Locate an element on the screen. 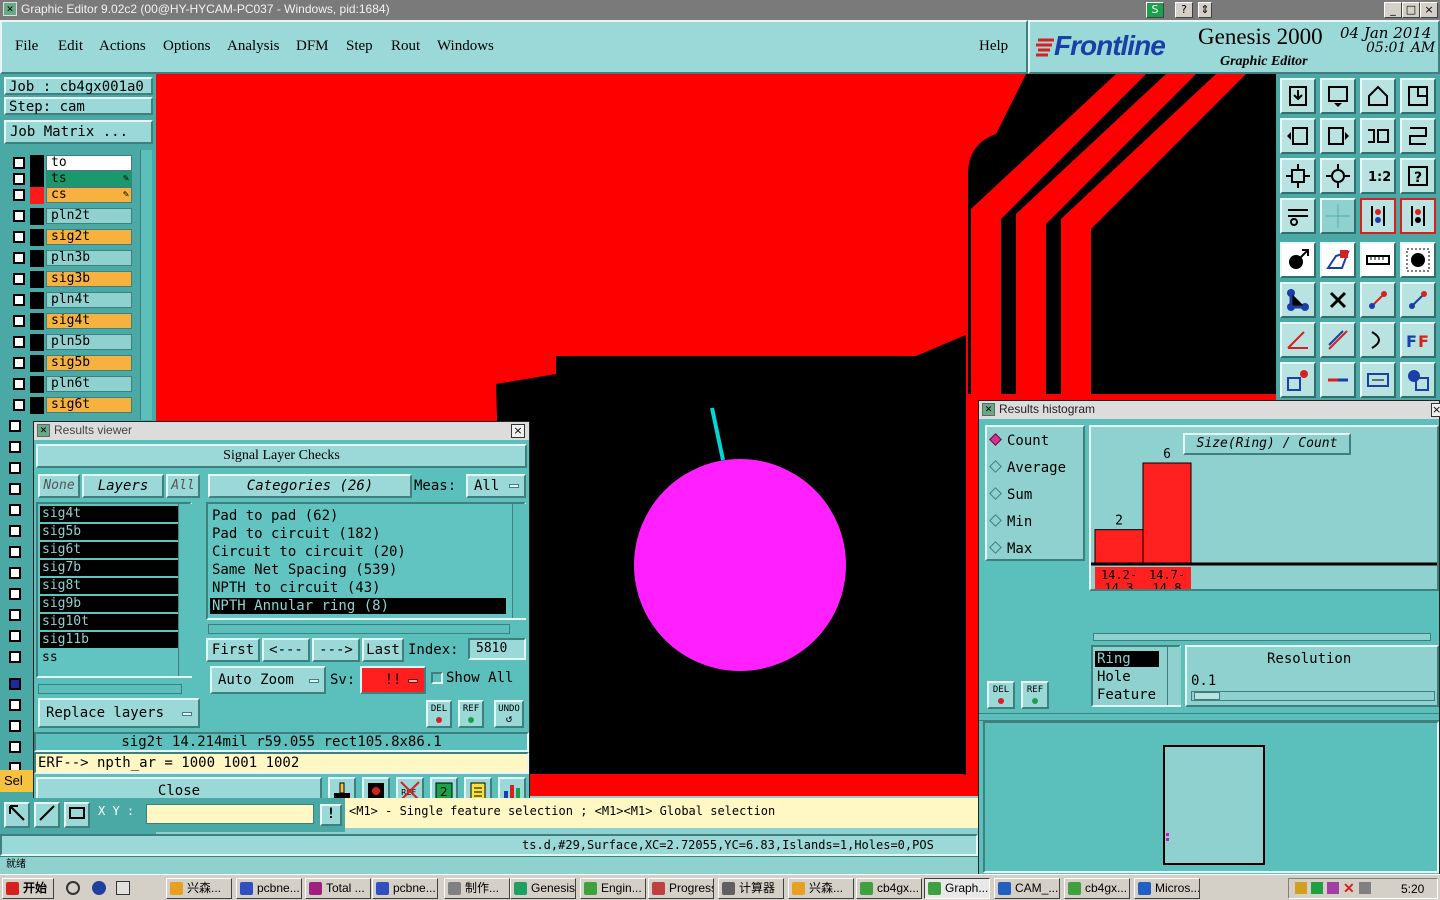 Image resolution: width=1440 pixels, height=900 pixels. dimension-icon is located at coordinates (1378, 380).